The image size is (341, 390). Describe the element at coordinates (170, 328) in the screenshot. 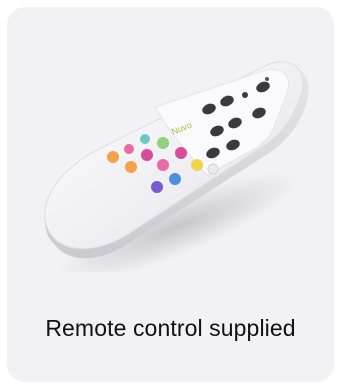

I see `product-caption: Remote control supplied` at that location.